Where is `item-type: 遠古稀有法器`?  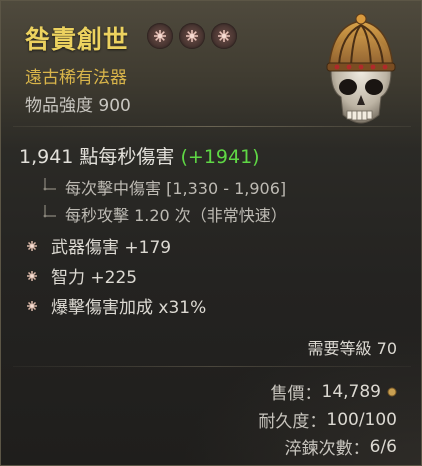
item-type: 遠古稀有法器 is located at coordinates (76, 78).